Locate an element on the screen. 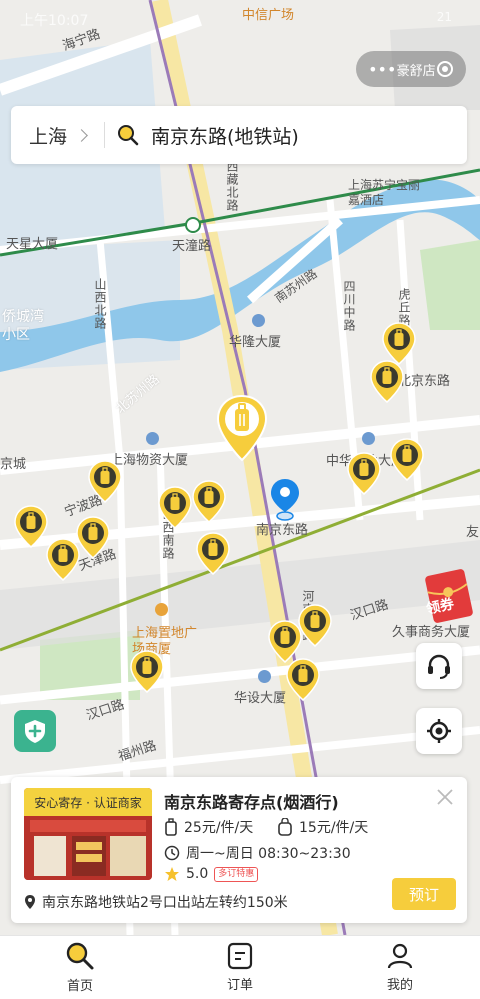  map-label-huashe: 华设大厦 is located at coordinates (260, 698).